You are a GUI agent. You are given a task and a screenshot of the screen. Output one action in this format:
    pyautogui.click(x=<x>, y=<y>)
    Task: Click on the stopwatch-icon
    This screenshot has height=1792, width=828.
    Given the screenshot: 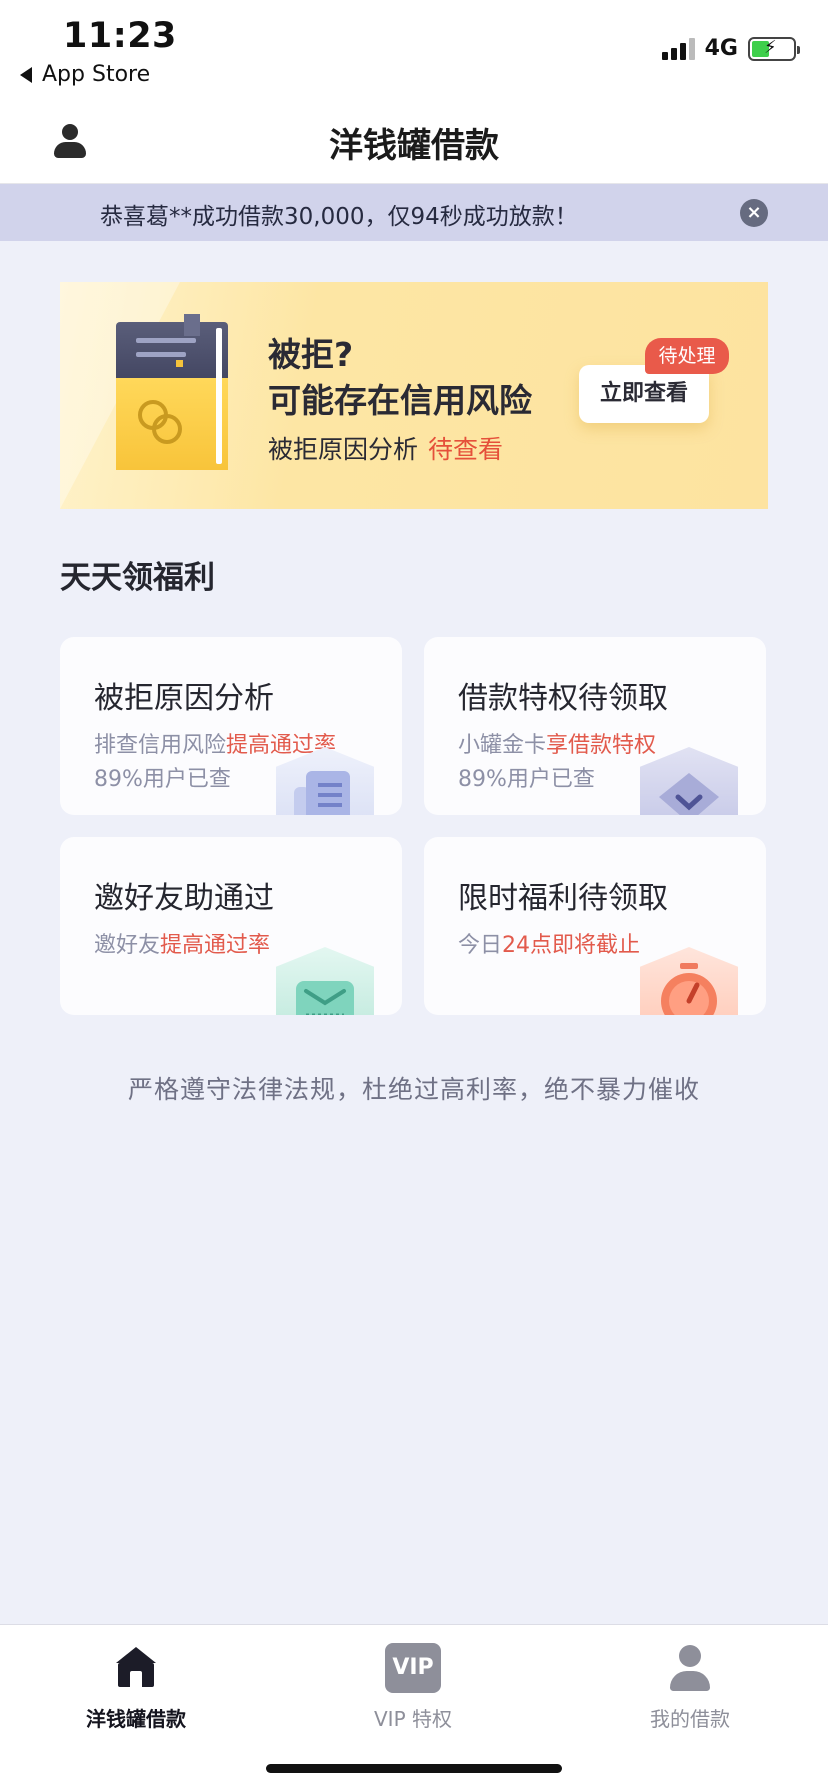 What is the action you would take?
    pyautogui.click(x=689, y=981)
    